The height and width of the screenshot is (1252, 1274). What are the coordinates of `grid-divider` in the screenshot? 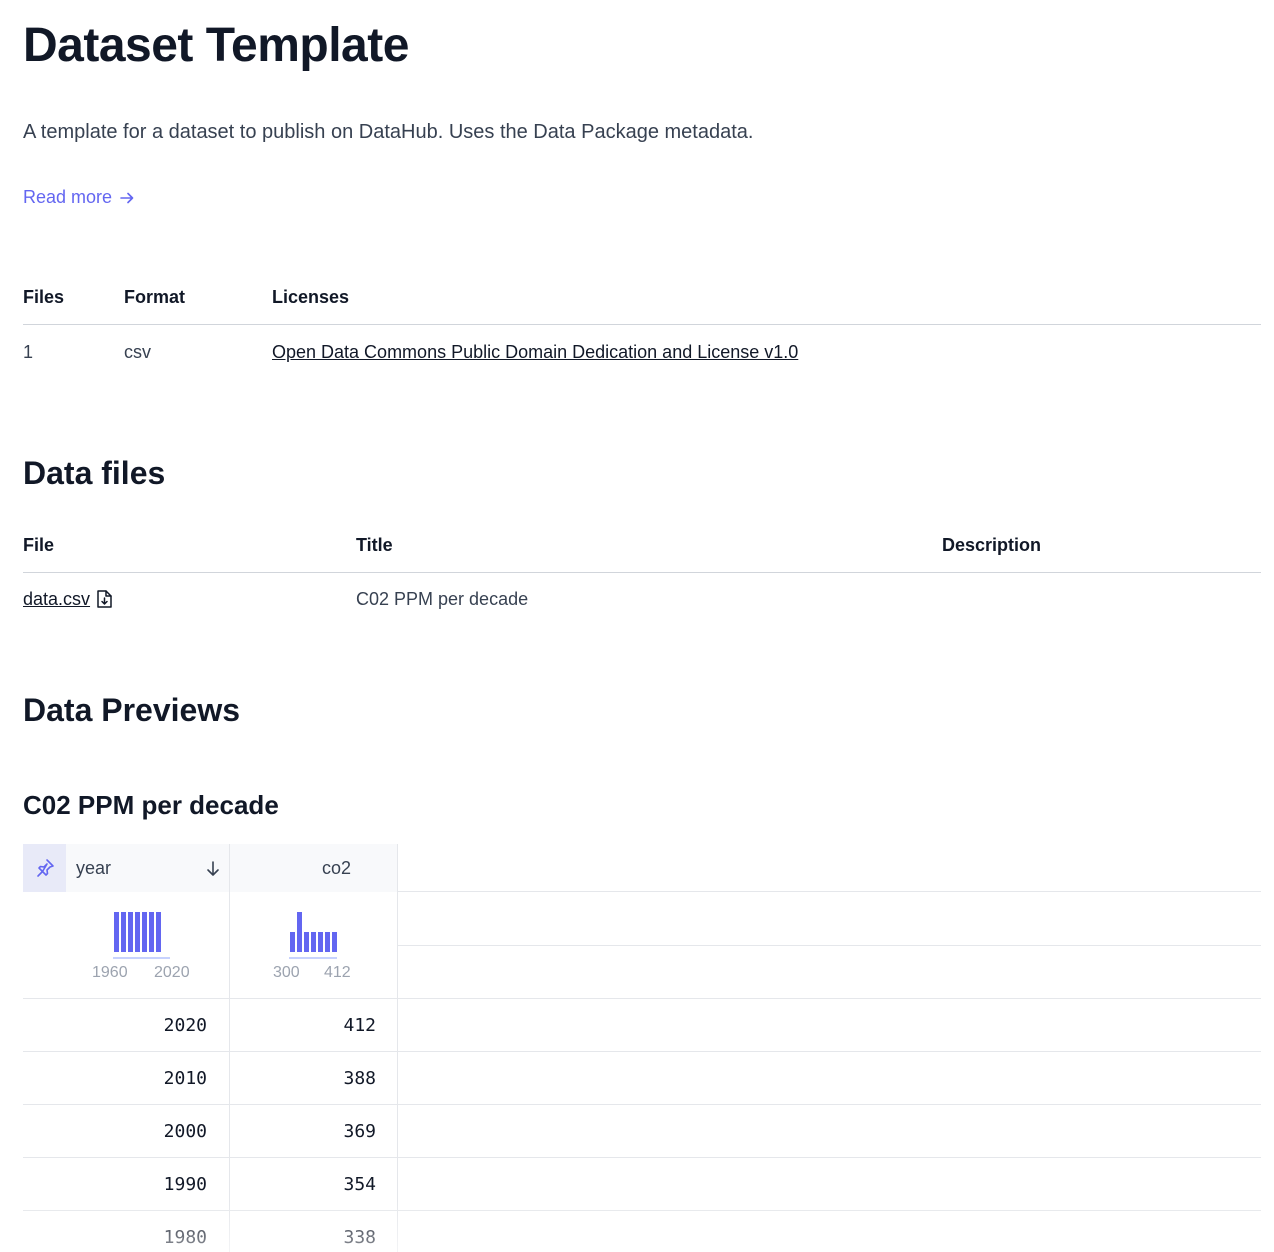 It's located at (829, 945).